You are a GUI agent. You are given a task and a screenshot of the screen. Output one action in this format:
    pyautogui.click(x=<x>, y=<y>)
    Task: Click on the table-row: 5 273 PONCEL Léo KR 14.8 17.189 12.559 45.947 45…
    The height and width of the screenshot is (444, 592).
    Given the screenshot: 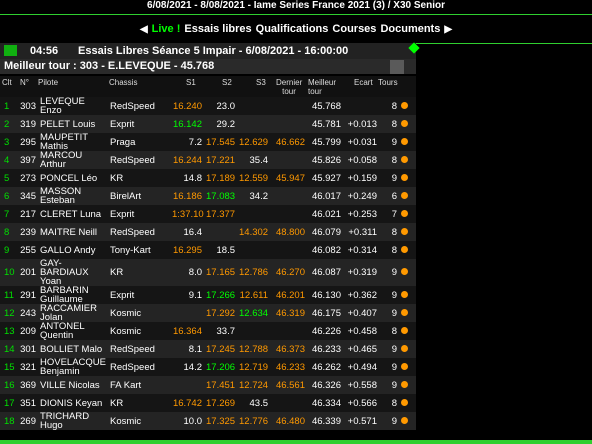 What is the action you would take?
    pyautogui.click(x=208, y=178)
    